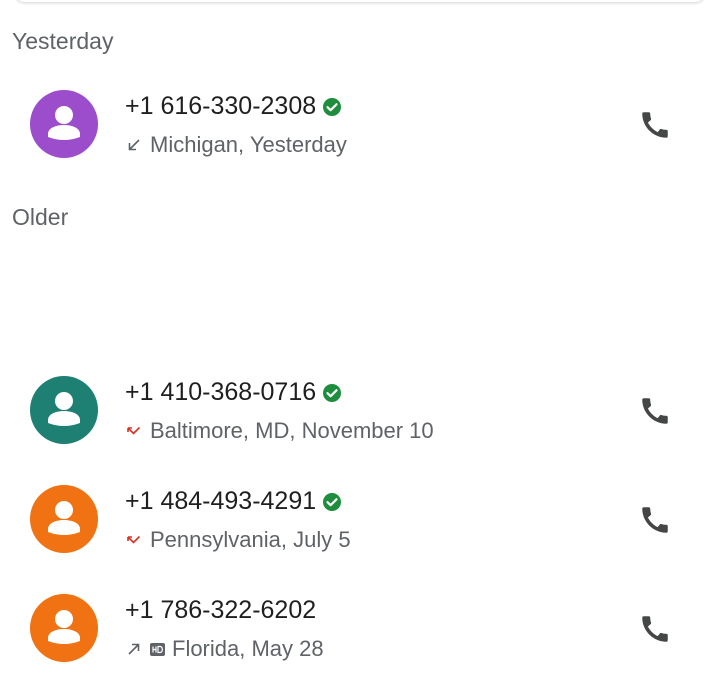 Image resolution: width=720 pixels, height=692 pixels. What do you see at coordinates (360, 628) in the screenshot?
I see `call-log-row: +1 786-322-6202 Florida, May 28` at bounding box center [360, 628].